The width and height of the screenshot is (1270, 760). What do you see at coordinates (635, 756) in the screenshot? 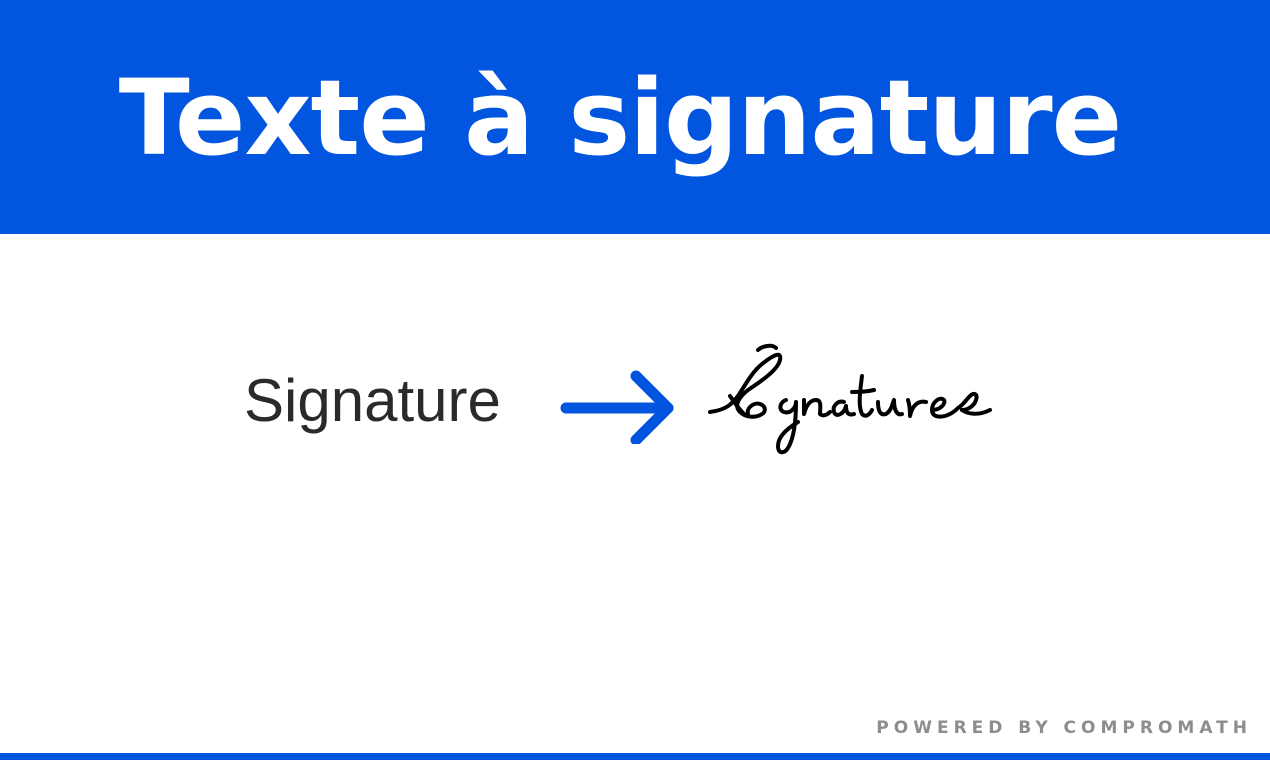
I see `footer-bar` at bounding box center [635, 756].